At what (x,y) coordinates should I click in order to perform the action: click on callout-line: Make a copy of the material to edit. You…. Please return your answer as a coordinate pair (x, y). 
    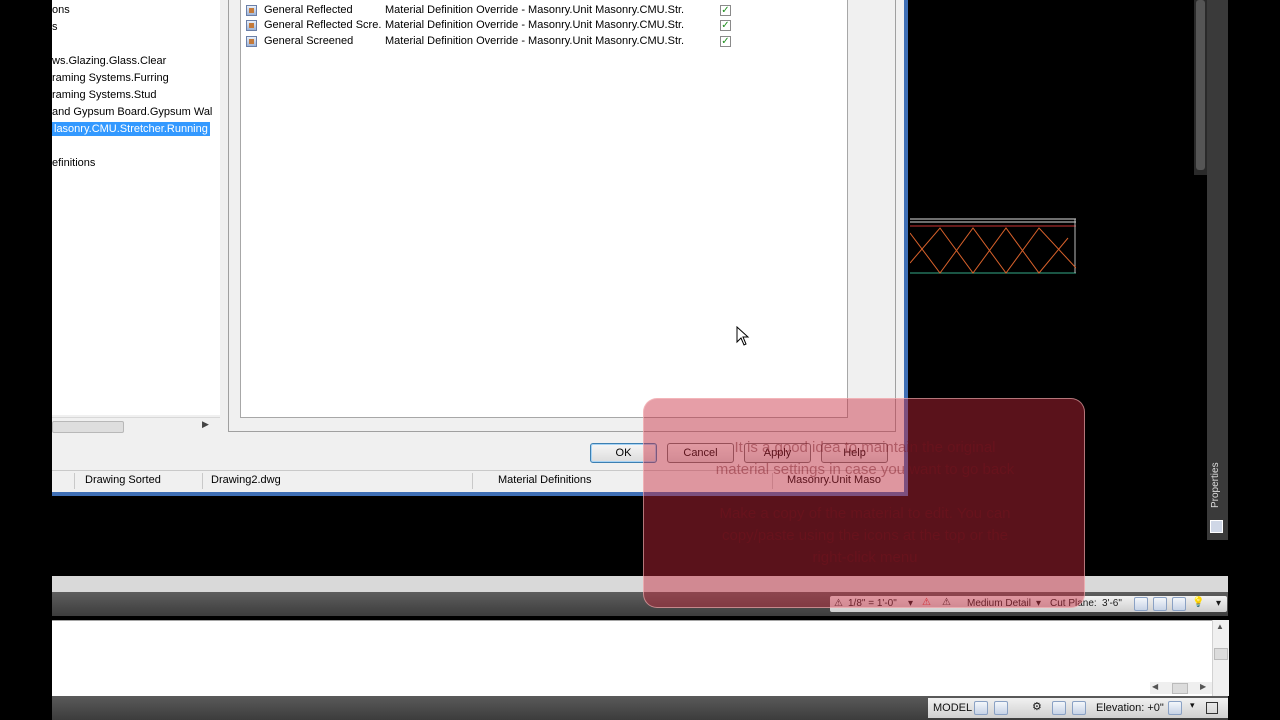
    Looking at the image, I should click on (865, 513).